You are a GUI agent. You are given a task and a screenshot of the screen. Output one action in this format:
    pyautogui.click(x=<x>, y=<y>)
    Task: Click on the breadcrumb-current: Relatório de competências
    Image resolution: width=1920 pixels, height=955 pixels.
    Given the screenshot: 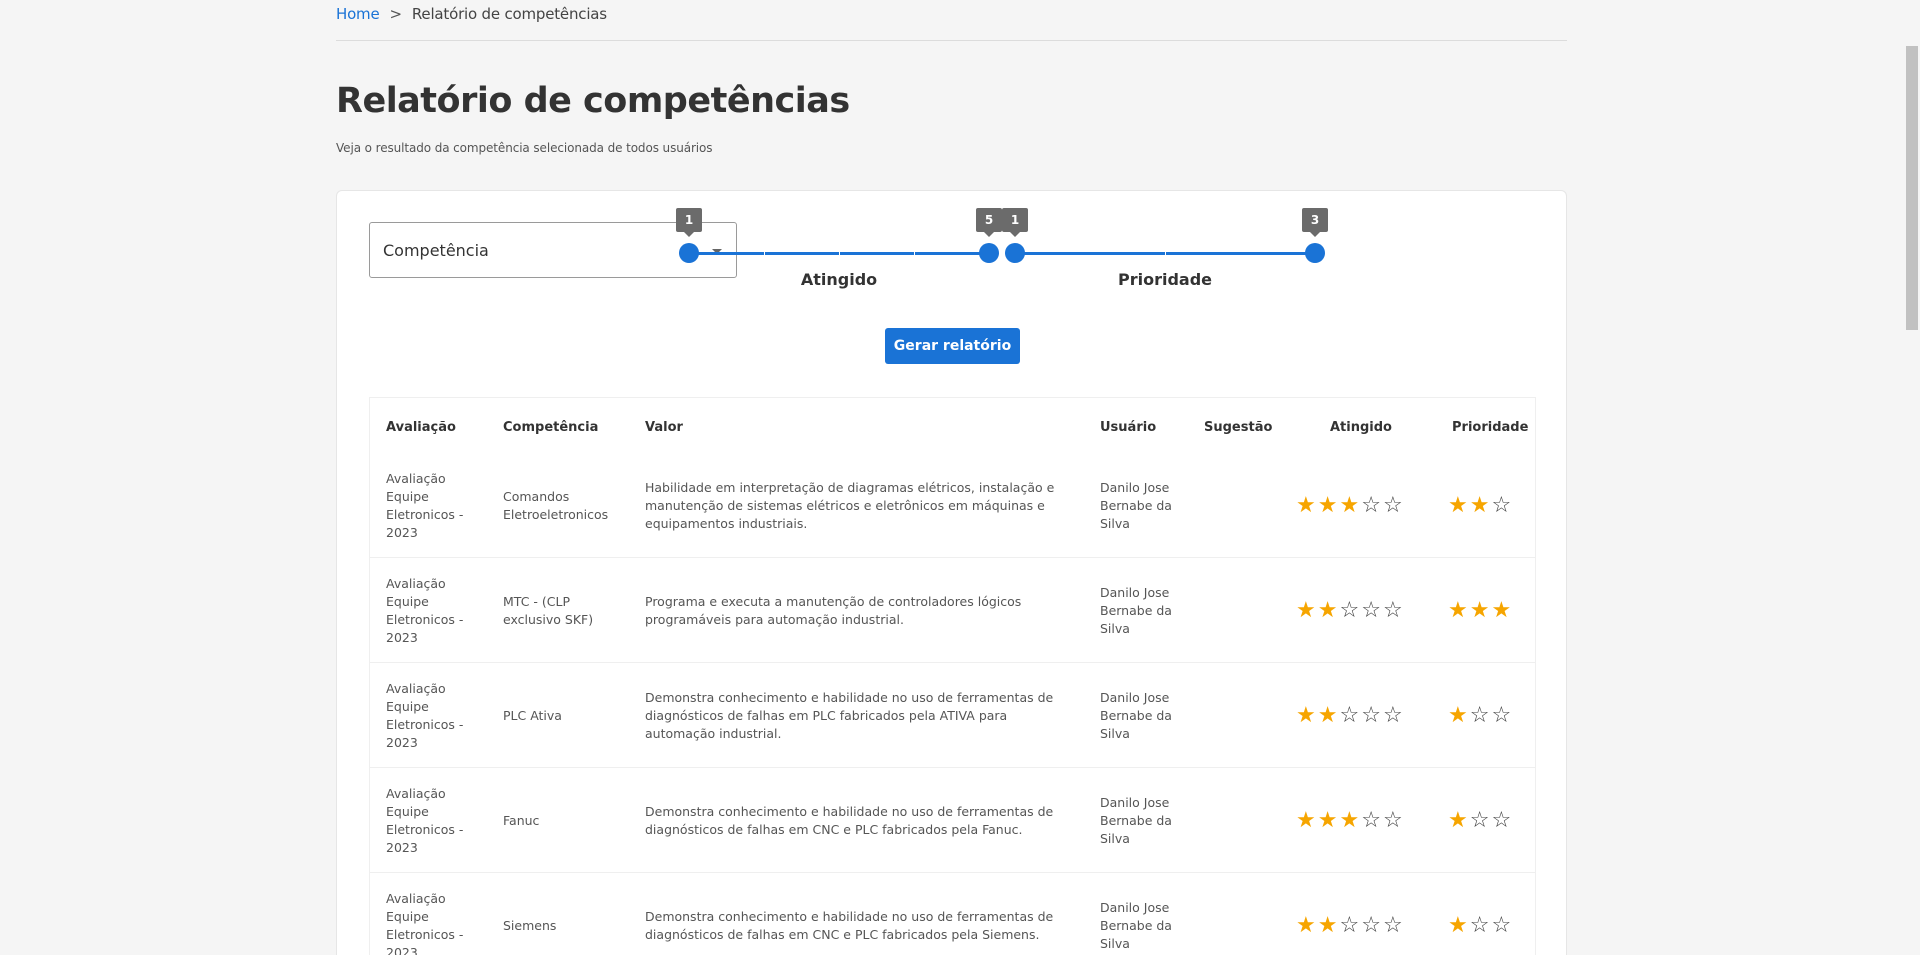 What is the action you would take?
    pyautogui.click(x=509, y=14)
    